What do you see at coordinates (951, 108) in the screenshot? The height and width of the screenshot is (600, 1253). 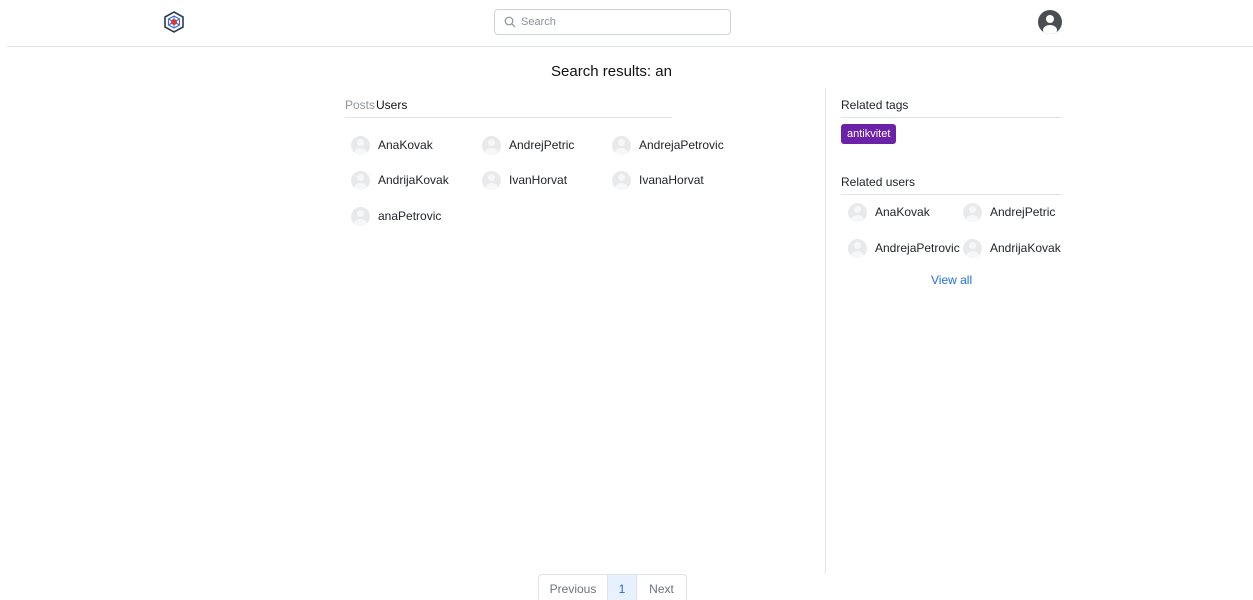 I see `related-tags-heading: Related tags` at bounding box center [951, 108].